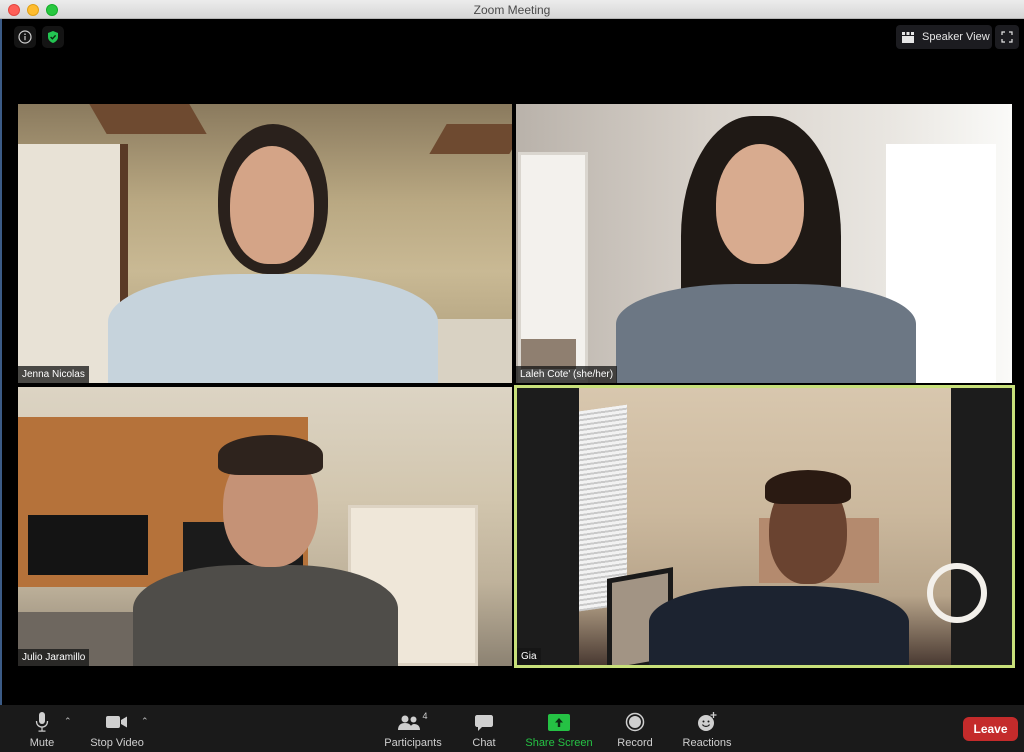 The height and width of the screenshot is (752, 1024). I want to click on info-icon, so click(25, 37).